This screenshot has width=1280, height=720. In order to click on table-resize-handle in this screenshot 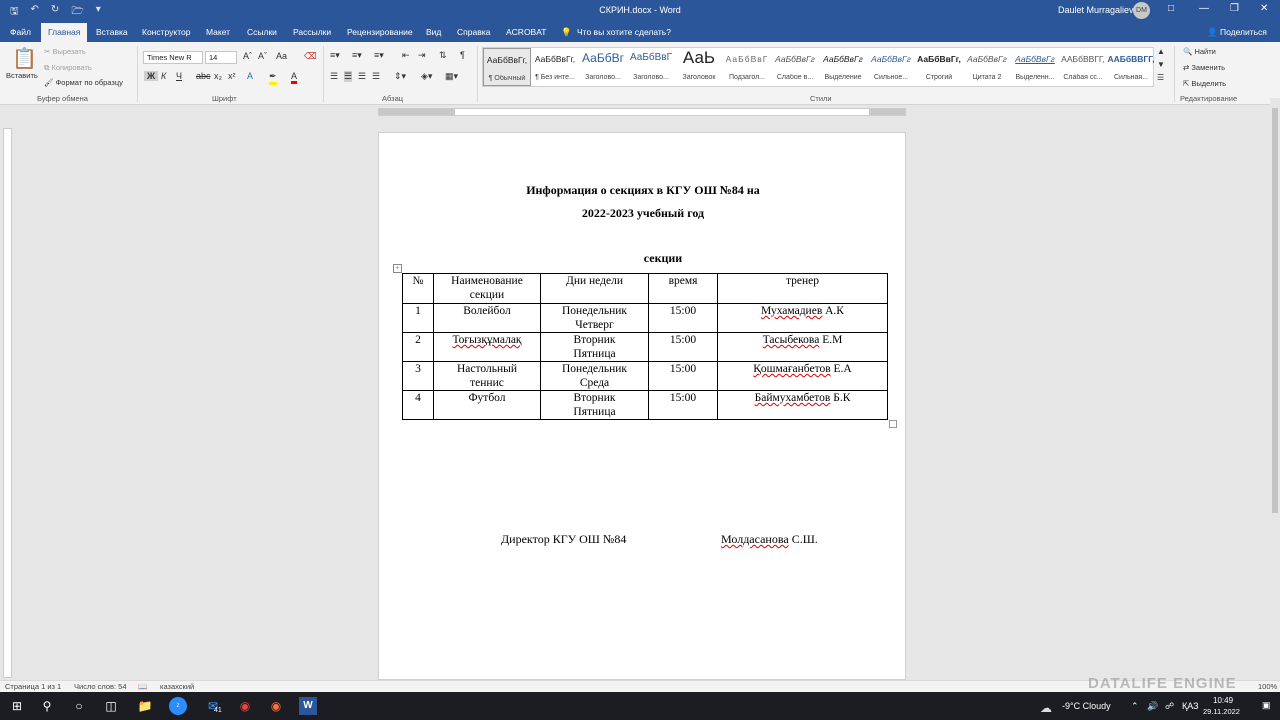, I will do `click(893, 424)`.